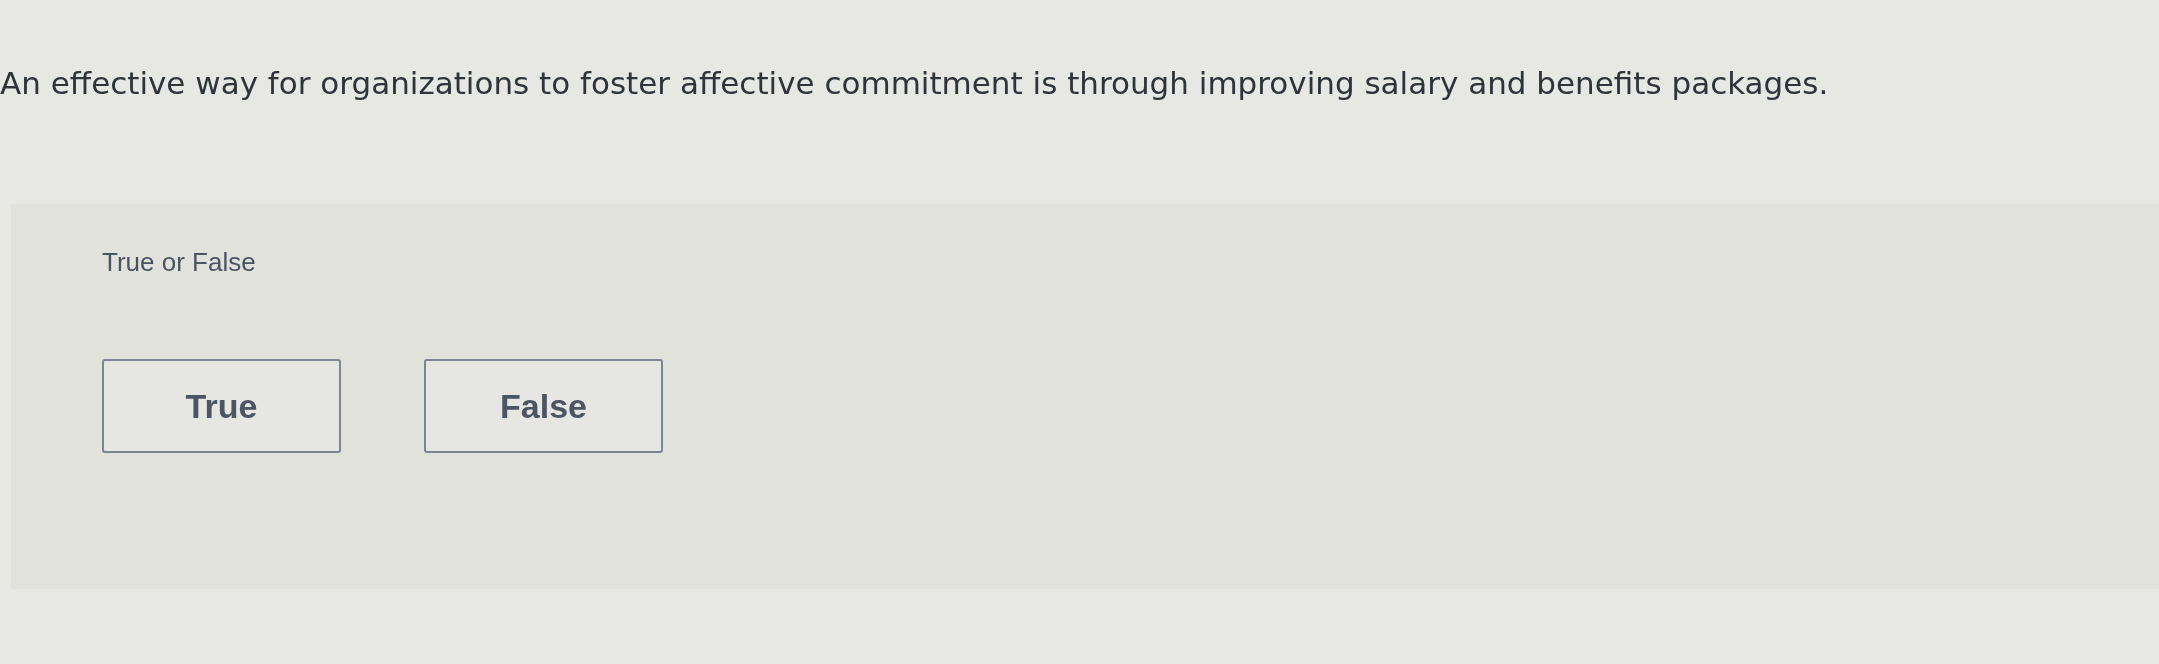 The height and width of the screenshot is (664, 2159). Describe the element at coordinates (914, 83) in the screenshot. I see `question-text: An effective way for organizations to foster affective commitment is through improving salary and benefits packages.` at that location.